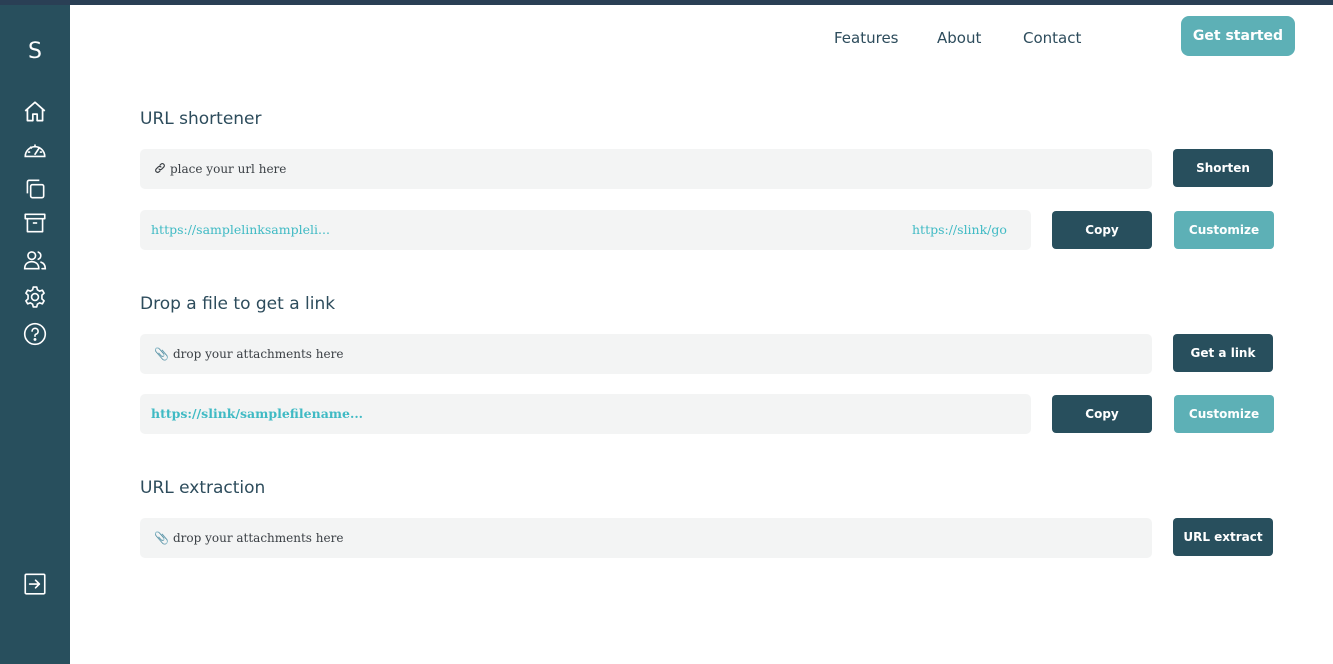 This screenshot has width=1333, height=664. What do you see at coordinates (35, 189) in the screenshot?
I see `copy-icon` at bounding box center [35, 189].